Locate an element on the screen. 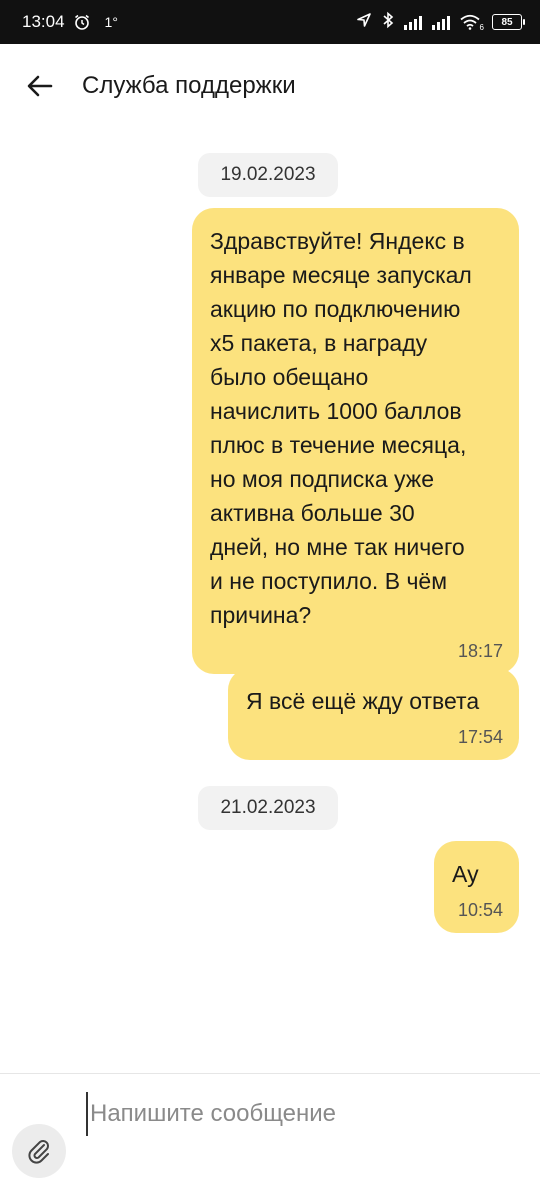 The image size is (540, 1200). attach-button is located at coordinates (39, 1151).